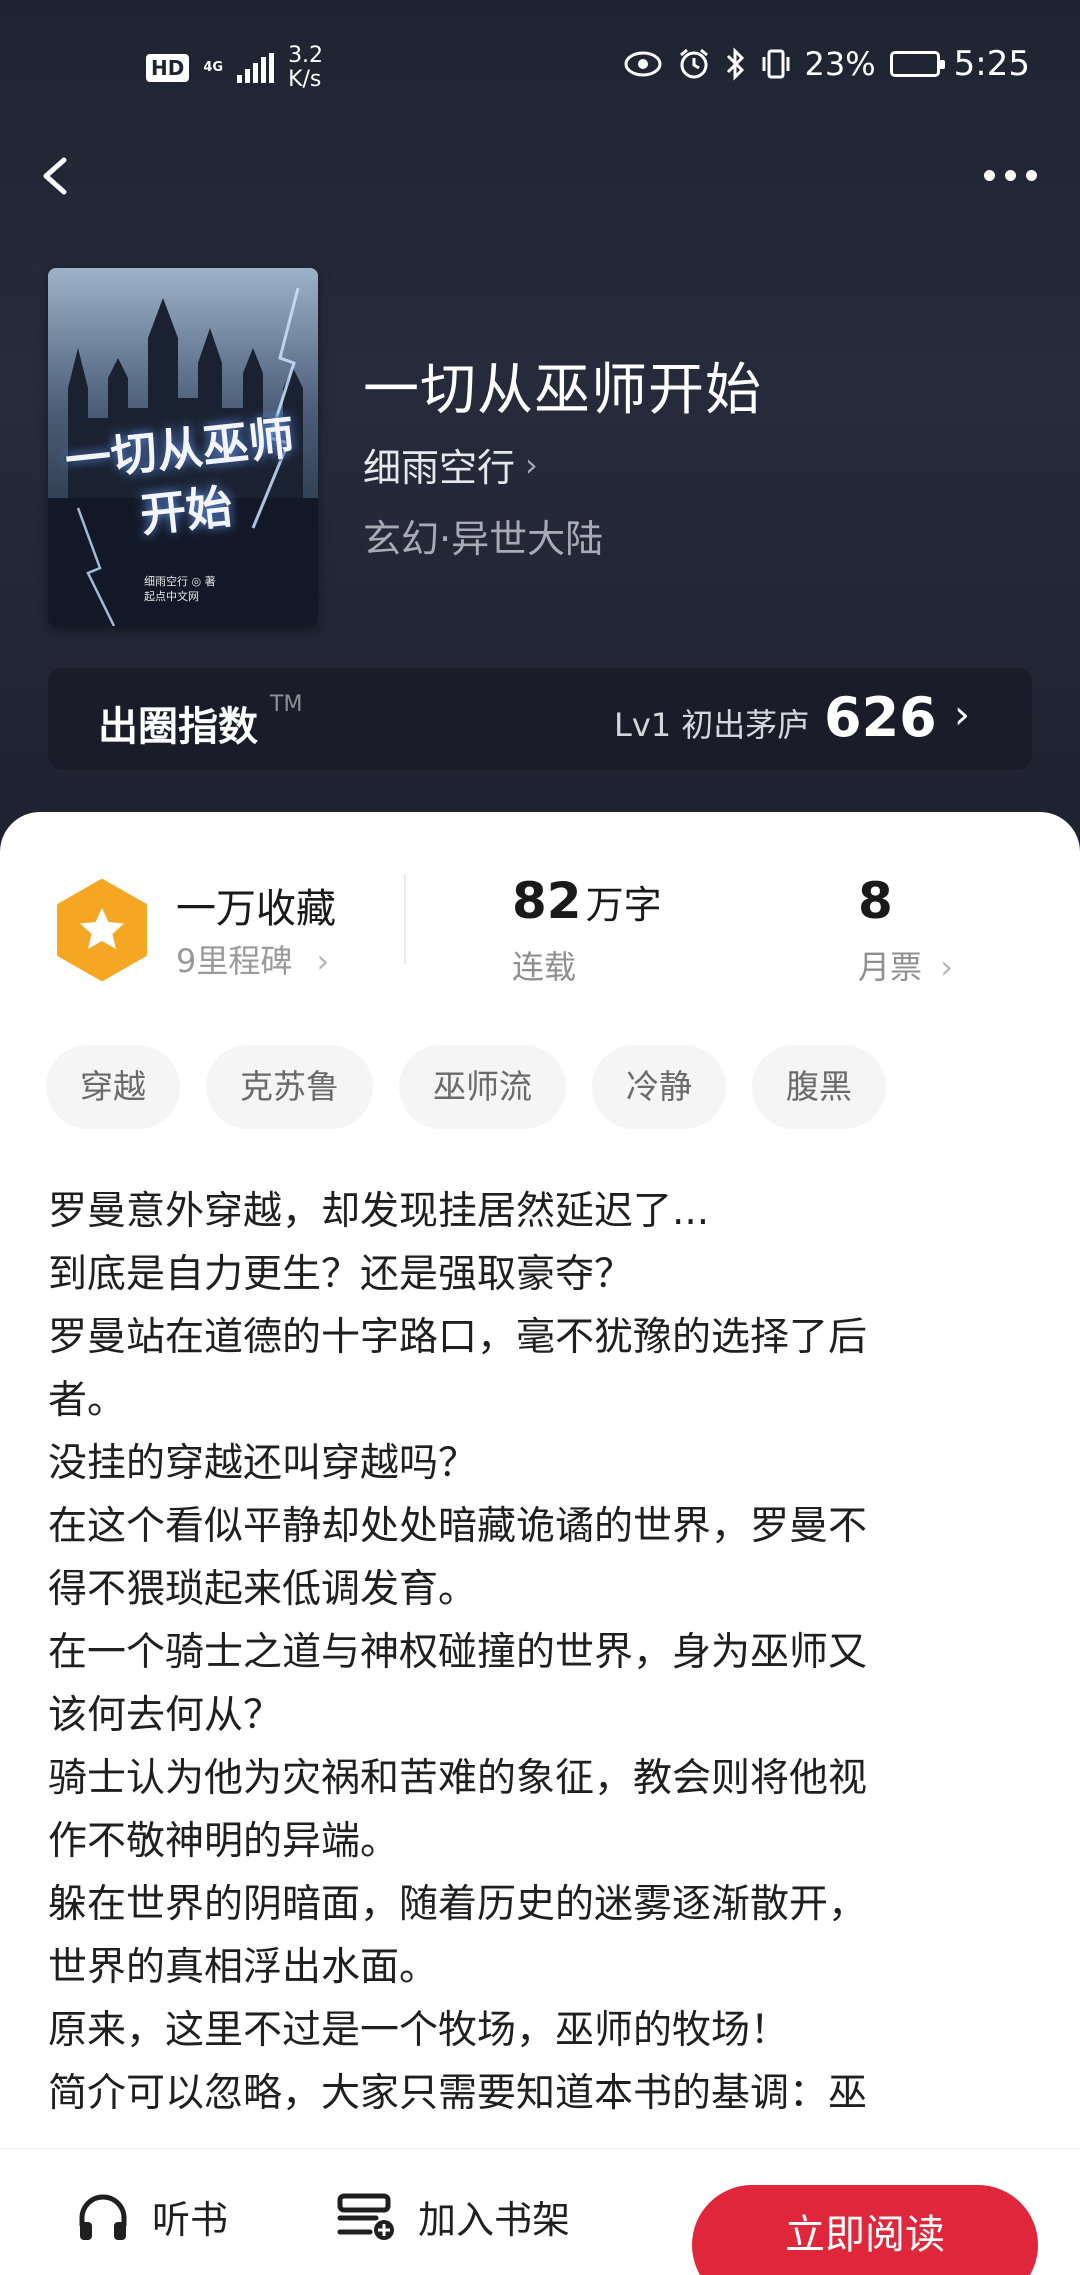 The width and height of the screenshot is (1080, 2275). What do you see at coordinates (306, 55) in the screenshot?
I see `speed-value: 3.2` at bounding box center [306, 55].